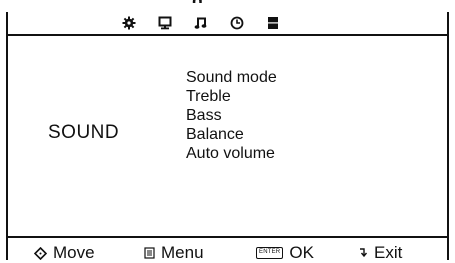 This screenshot has height=263, width=455. I want to click on gear-icon, so click(129, 23).